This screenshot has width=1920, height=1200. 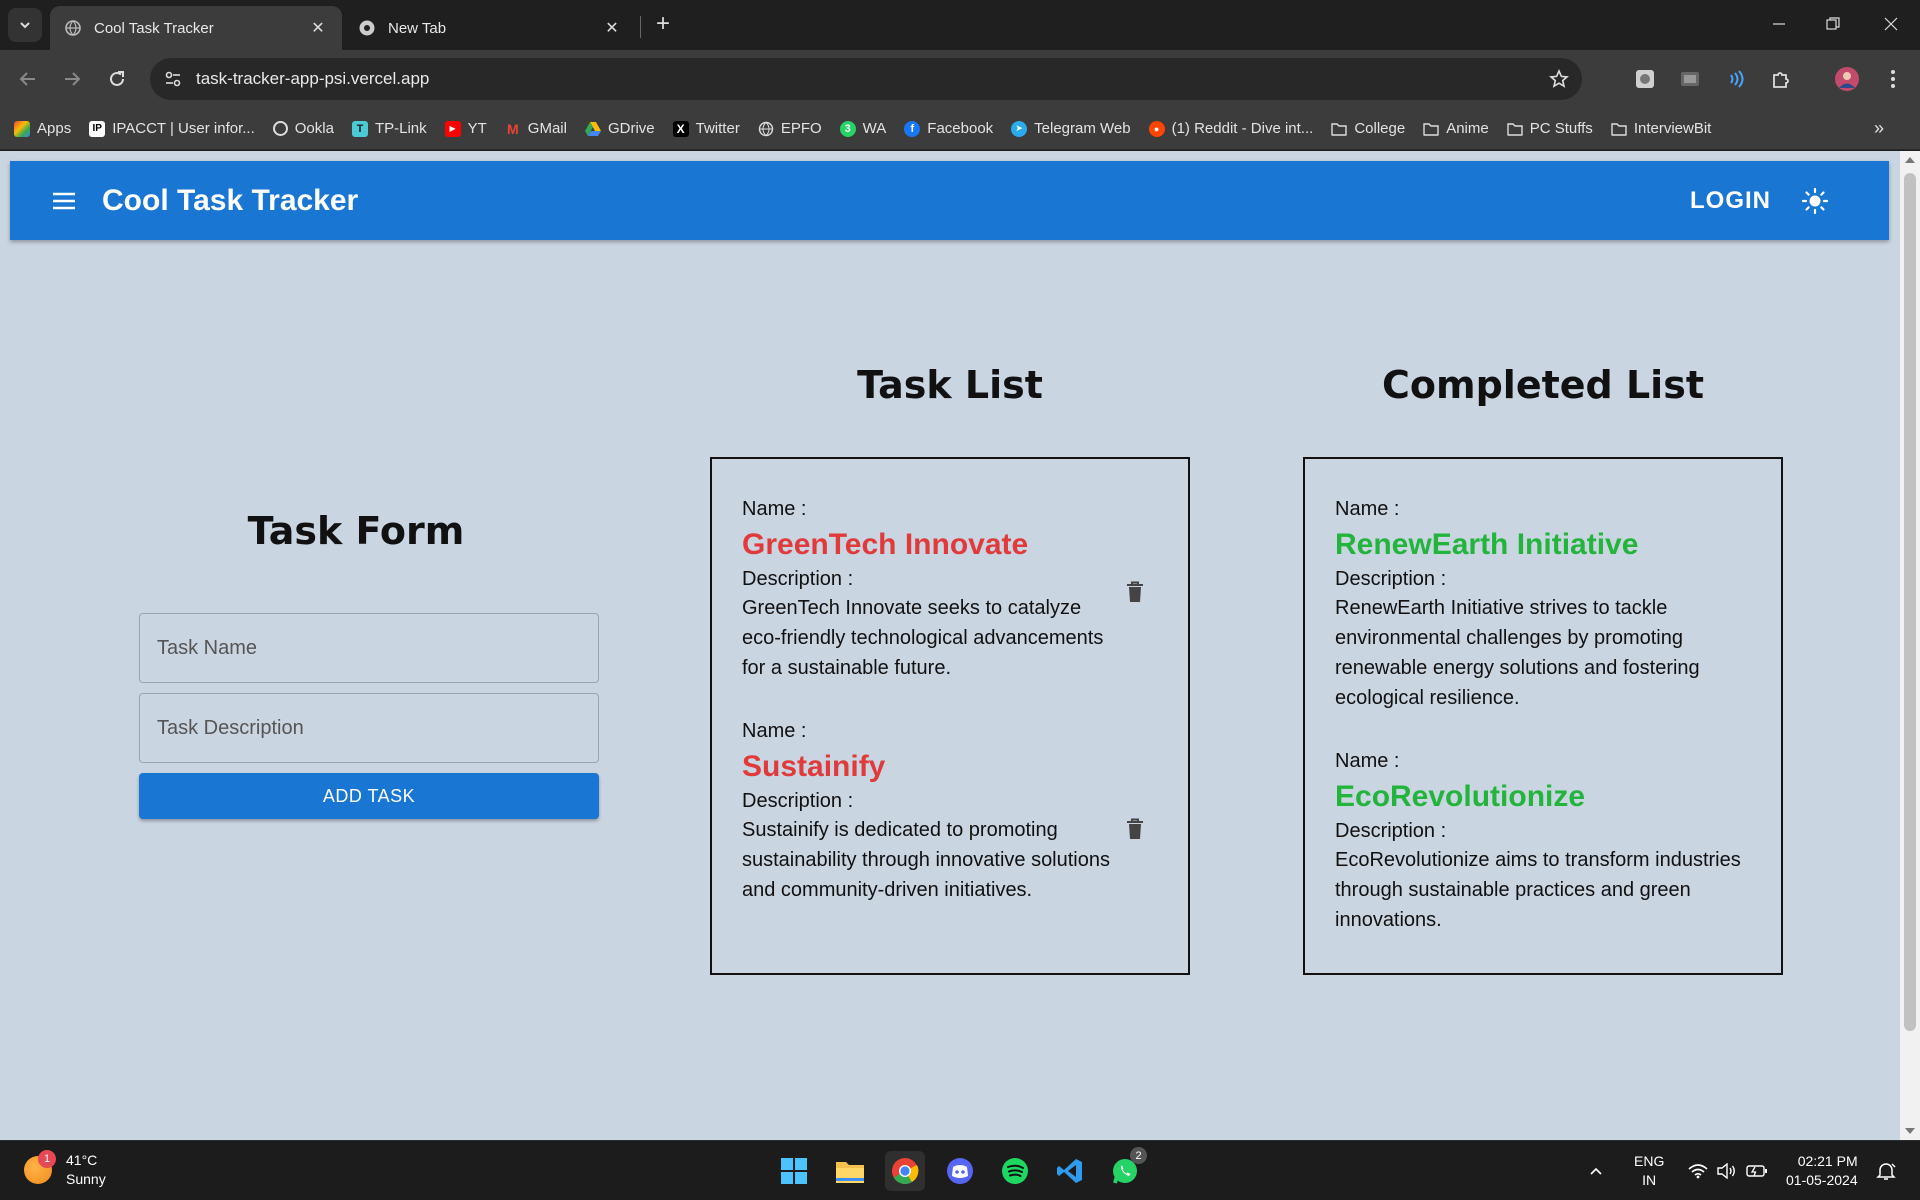 What do you see at coordinates (1891, 24) in the screenshot?
I see `close-window-button` at bounding box center [1891, 24].